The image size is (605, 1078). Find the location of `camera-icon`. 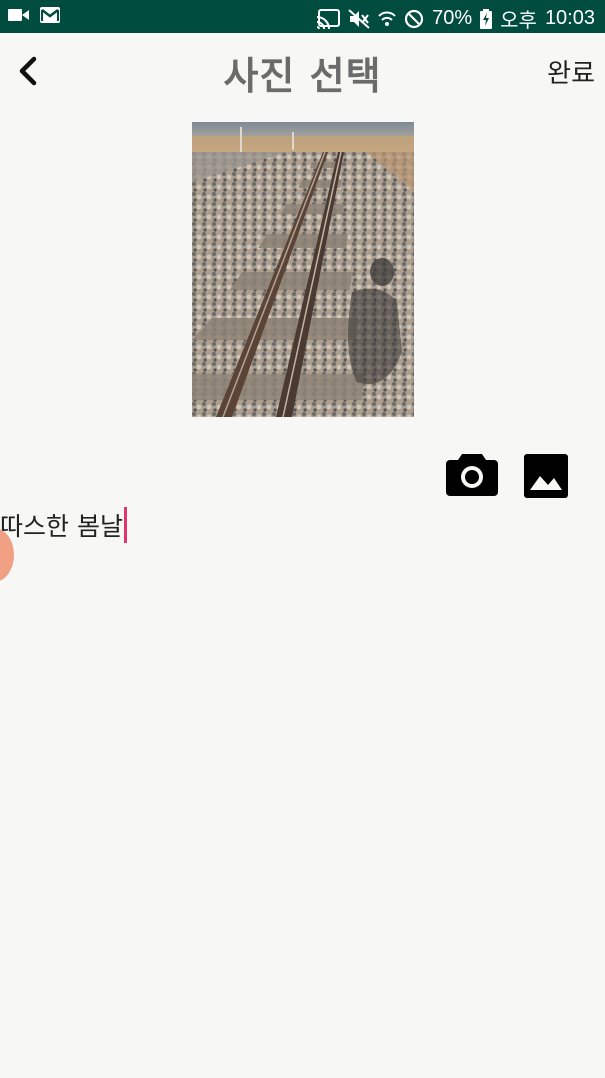

camera-icon is located at coordinates (472, 475).